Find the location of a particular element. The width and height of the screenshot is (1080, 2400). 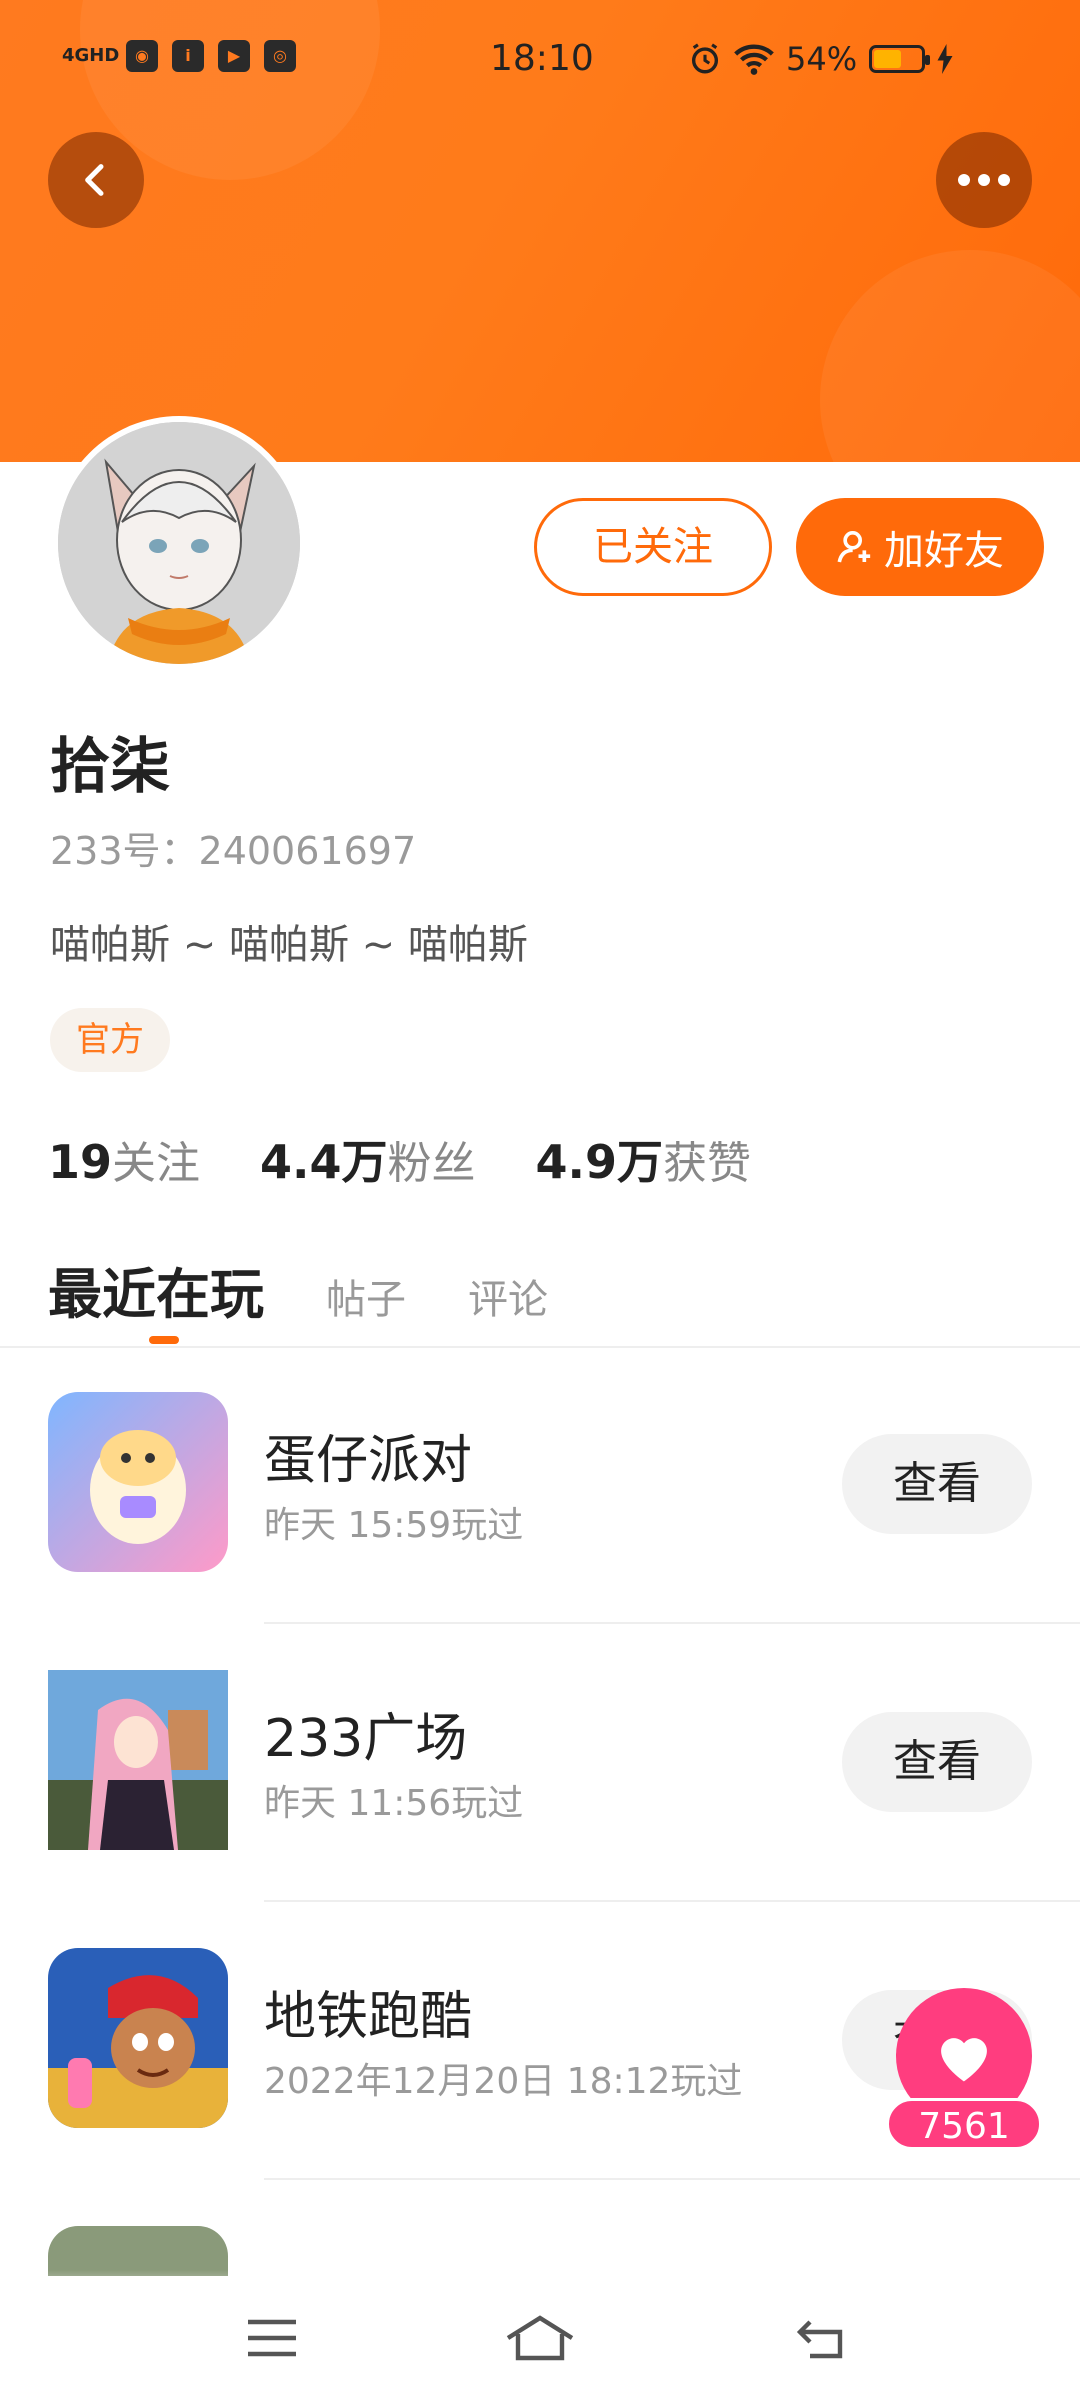

tab-indicator is located at coordinates (164, 1340).